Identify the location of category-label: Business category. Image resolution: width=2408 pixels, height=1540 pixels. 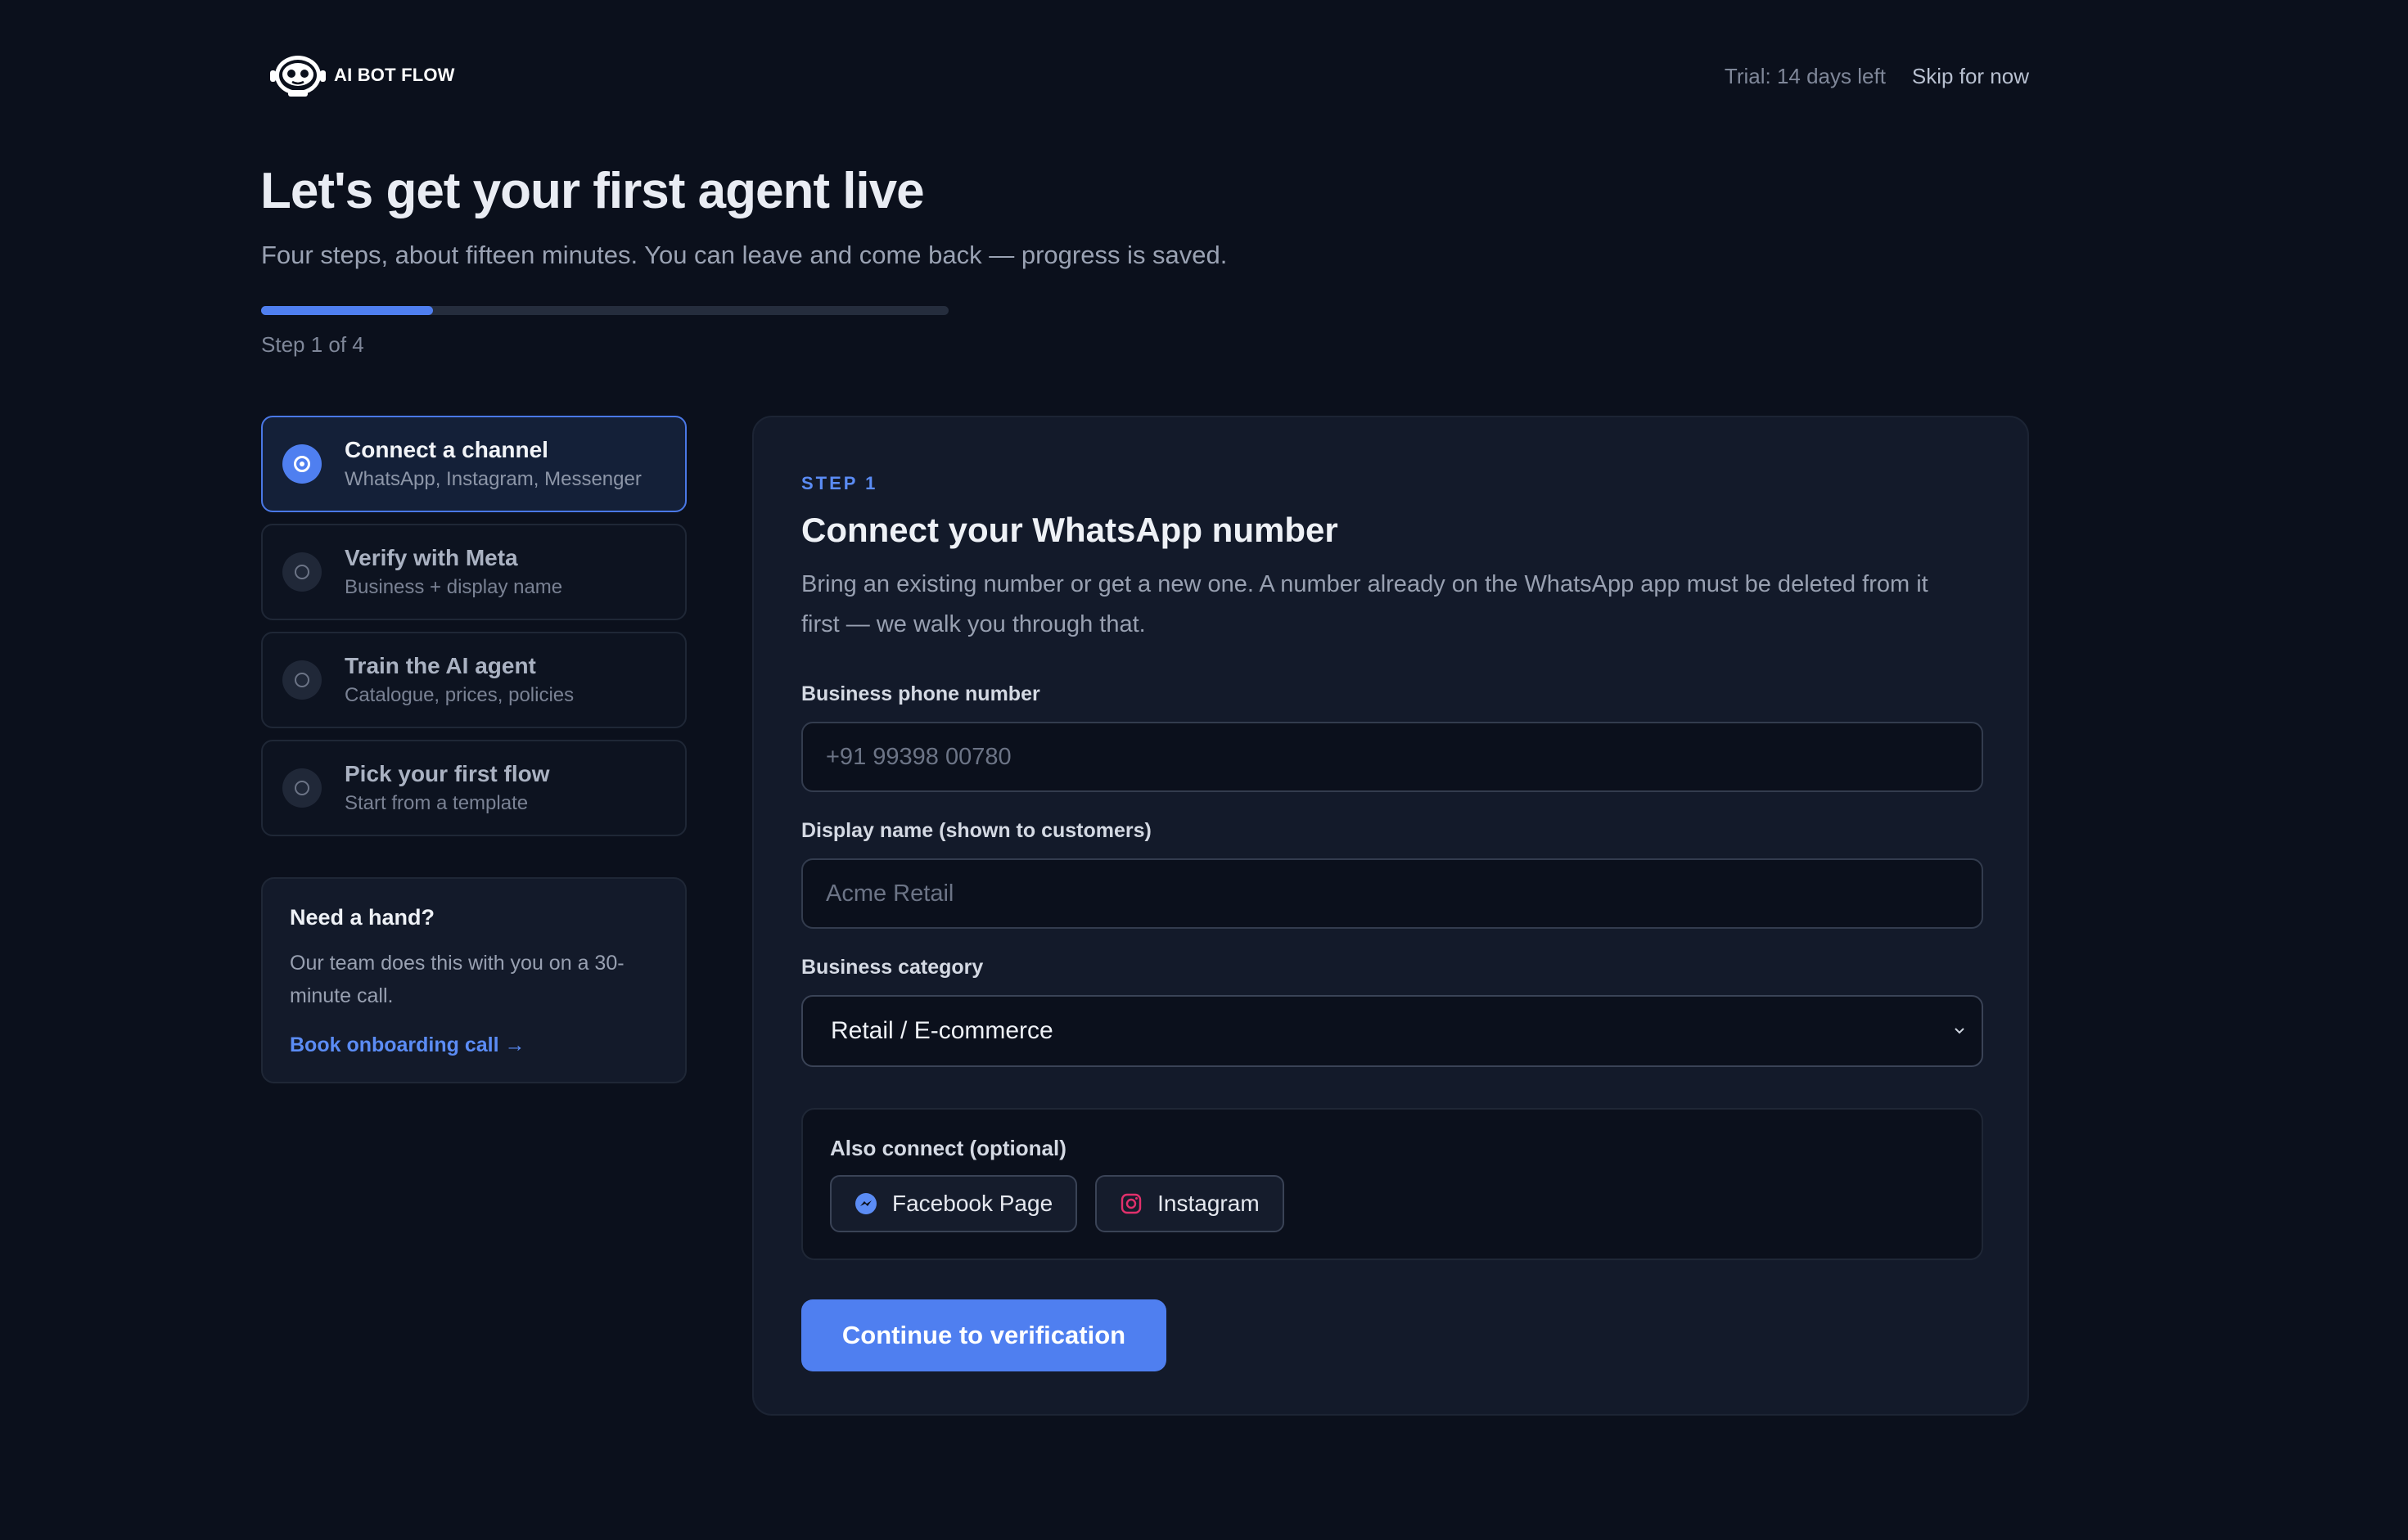
(892, 967).